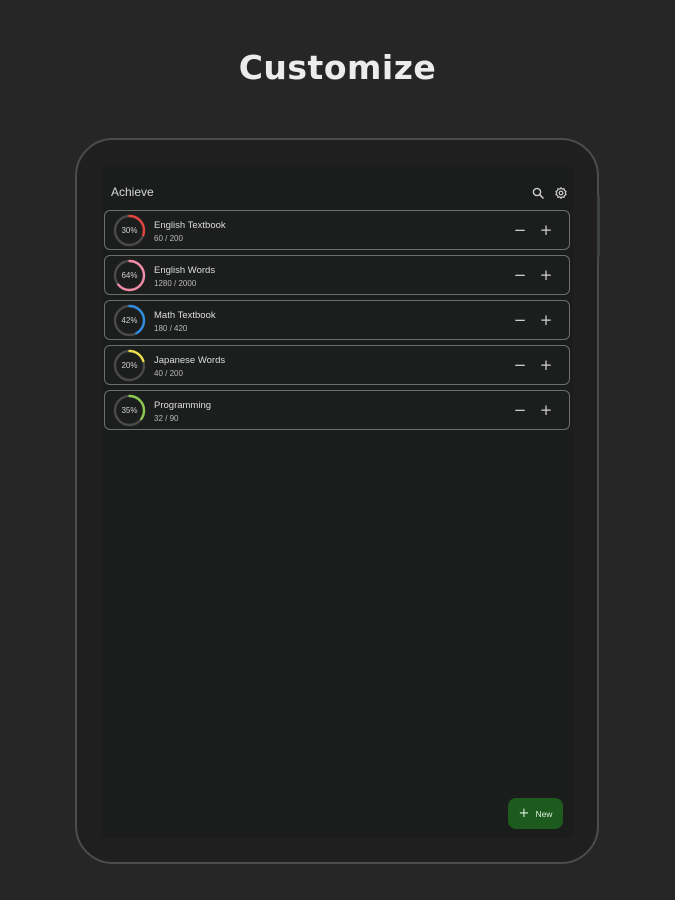  What do you see at coordinates (183, 405) in the screenshot?
I see `goal-name: Programming` at bounding box center [183, 405].